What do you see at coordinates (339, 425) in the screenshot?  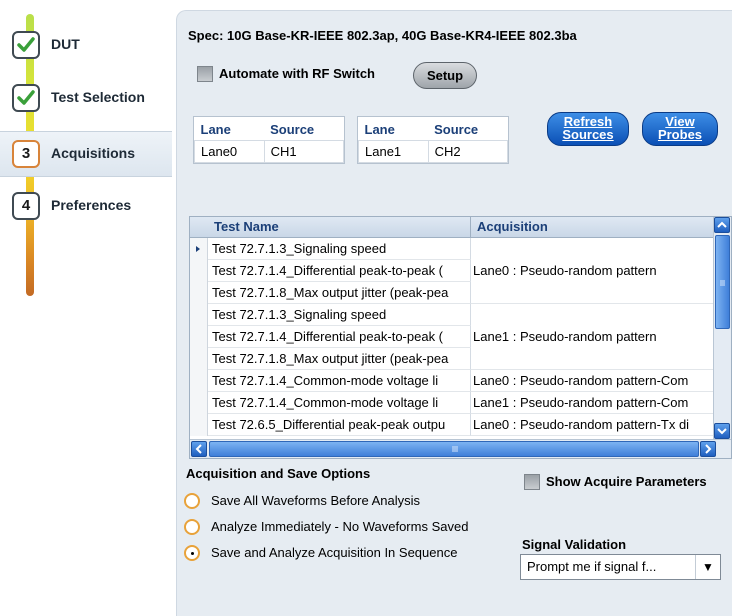 I see `test-name-cell: Test 72.6.5_Differential peak-peak outpu` at bounding box center [339, 425].